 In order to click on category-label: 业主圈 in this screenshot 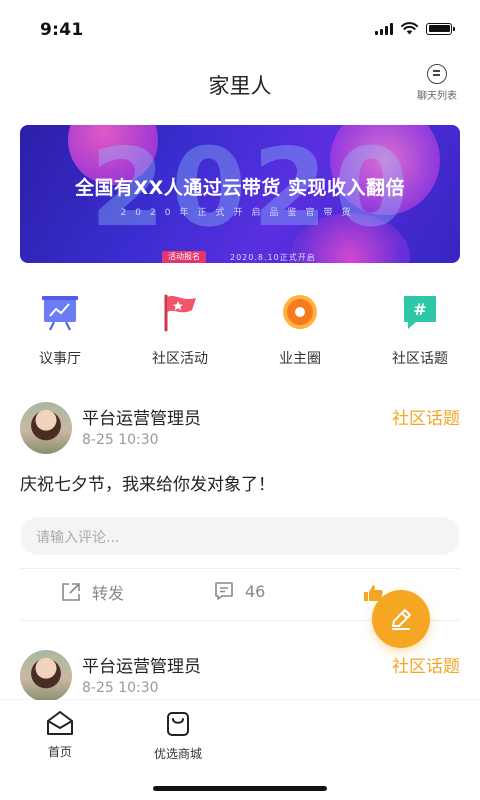, I will do `click(300, 359)`.